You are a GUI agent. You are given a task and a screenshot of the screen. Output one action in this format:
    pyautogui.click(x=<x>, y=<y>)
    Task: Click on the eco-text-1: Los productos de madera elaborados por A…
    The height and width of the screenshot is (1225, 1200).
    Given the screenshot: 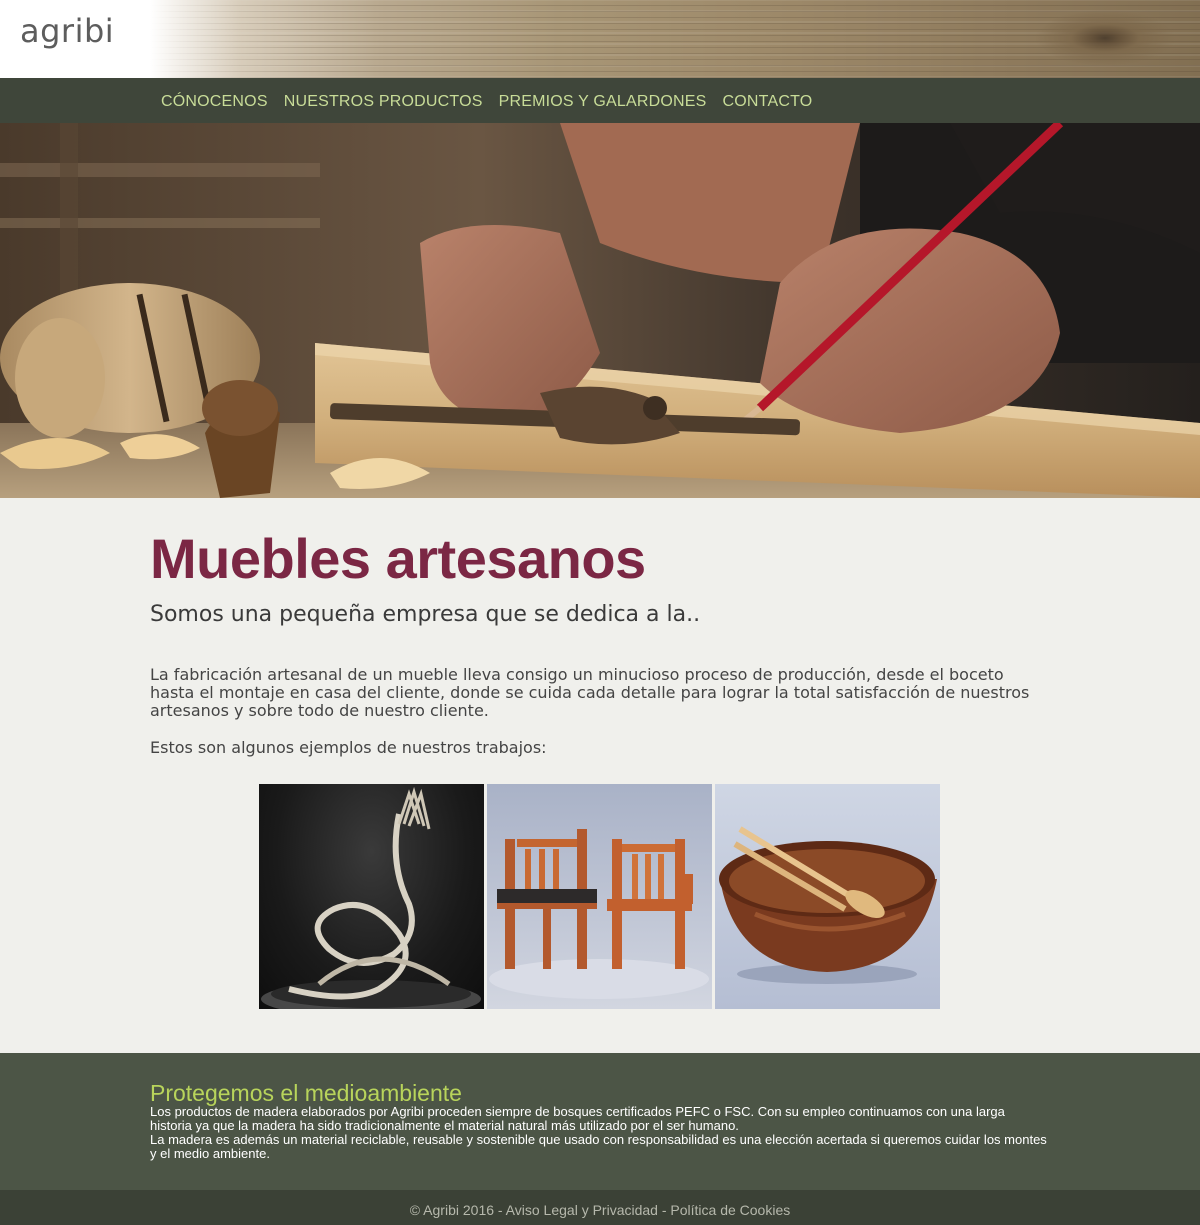 What is the action you would take?
    pyautogui.click(x=577, y=1118)
    